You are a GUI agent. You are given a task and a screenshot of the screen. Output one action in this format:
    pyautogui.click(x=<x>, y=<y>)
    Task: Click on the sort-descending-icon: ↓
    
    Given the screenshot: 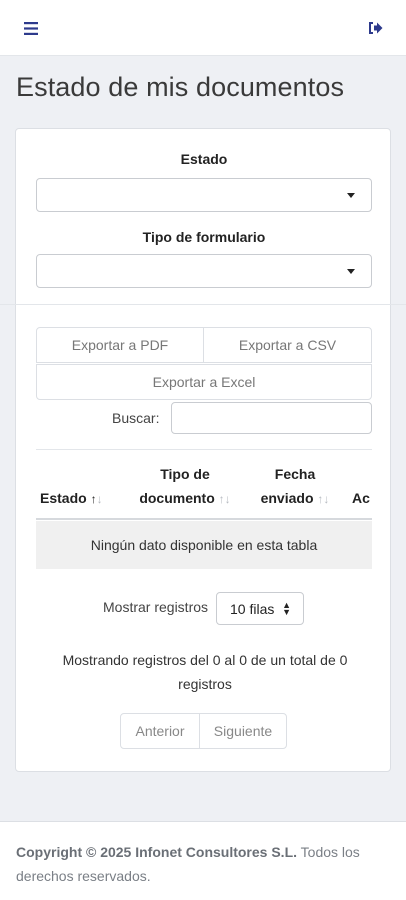 What is the action you would take?
    pyautogui.click(x=99, y=499)
    